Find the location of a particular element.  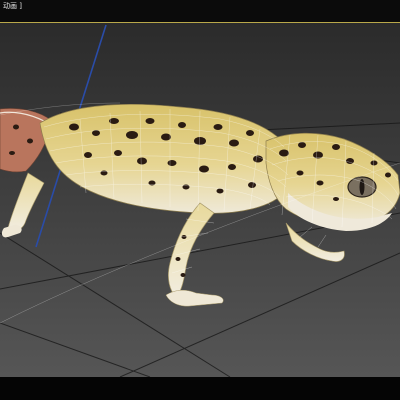

viewport-label: 动画 ] is located at coordinates (12, 6).